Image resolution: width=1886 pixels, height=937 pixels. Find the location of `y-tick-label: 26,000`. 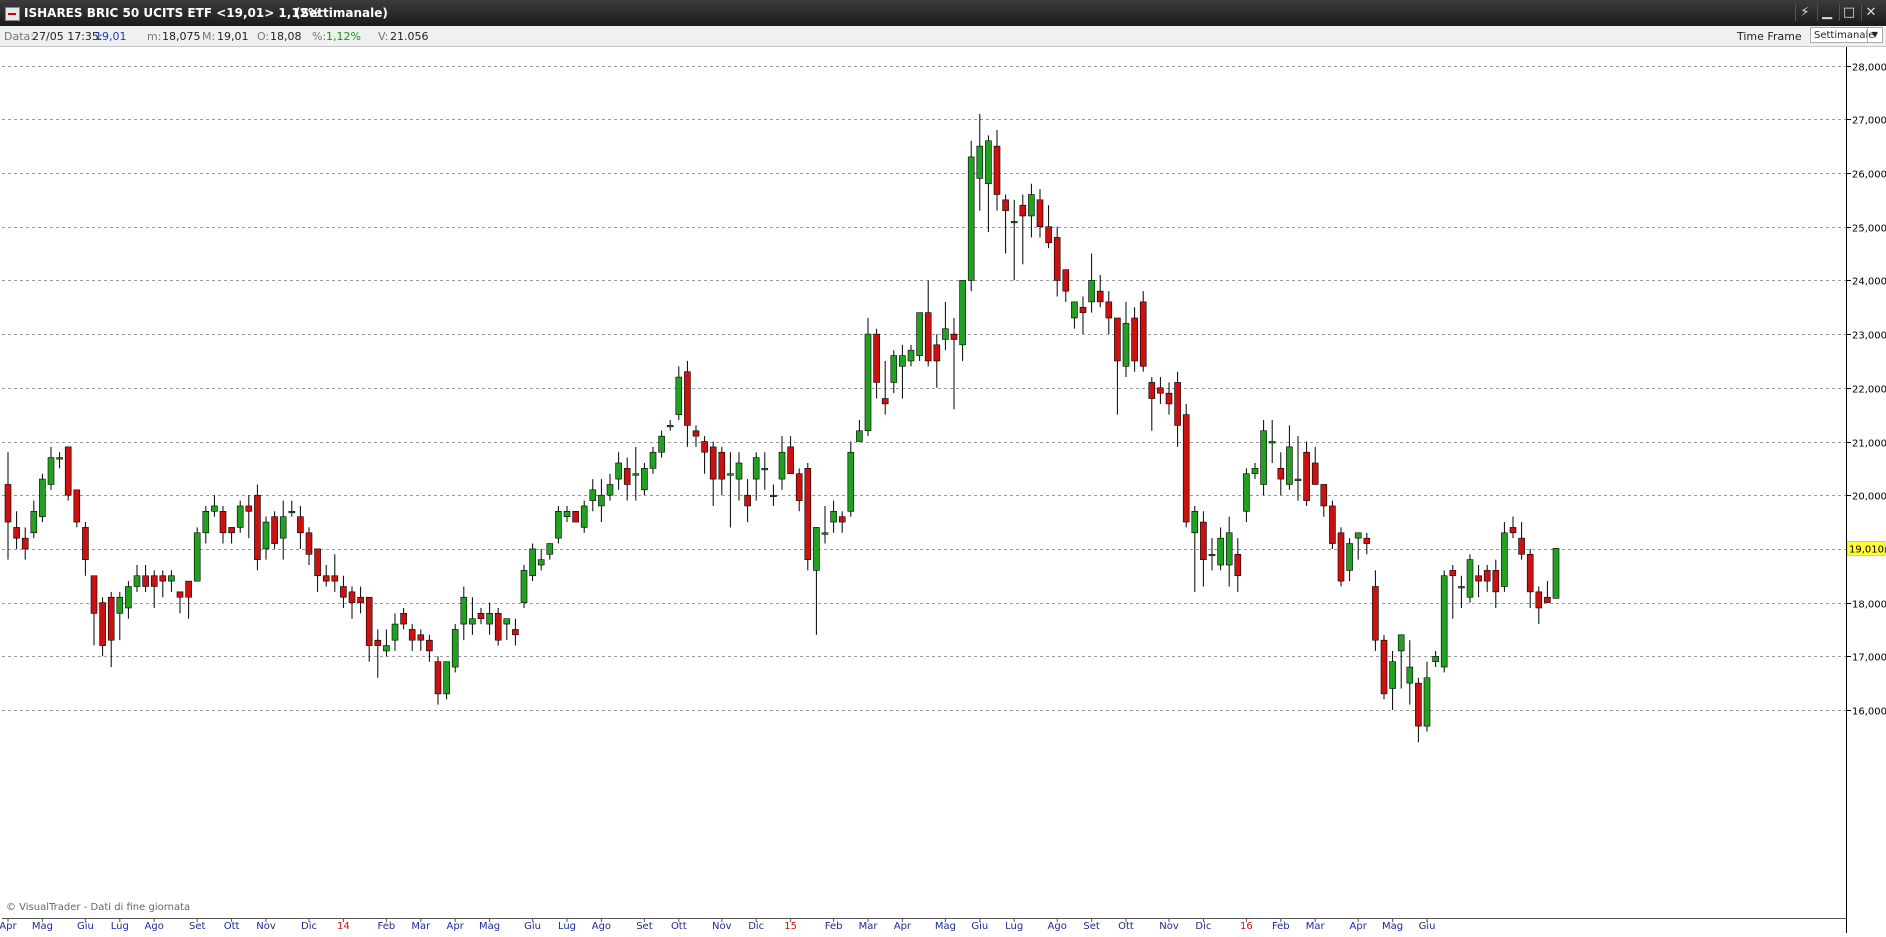

y-tick-label: 26,000 is located at coordinates (1869, 175).